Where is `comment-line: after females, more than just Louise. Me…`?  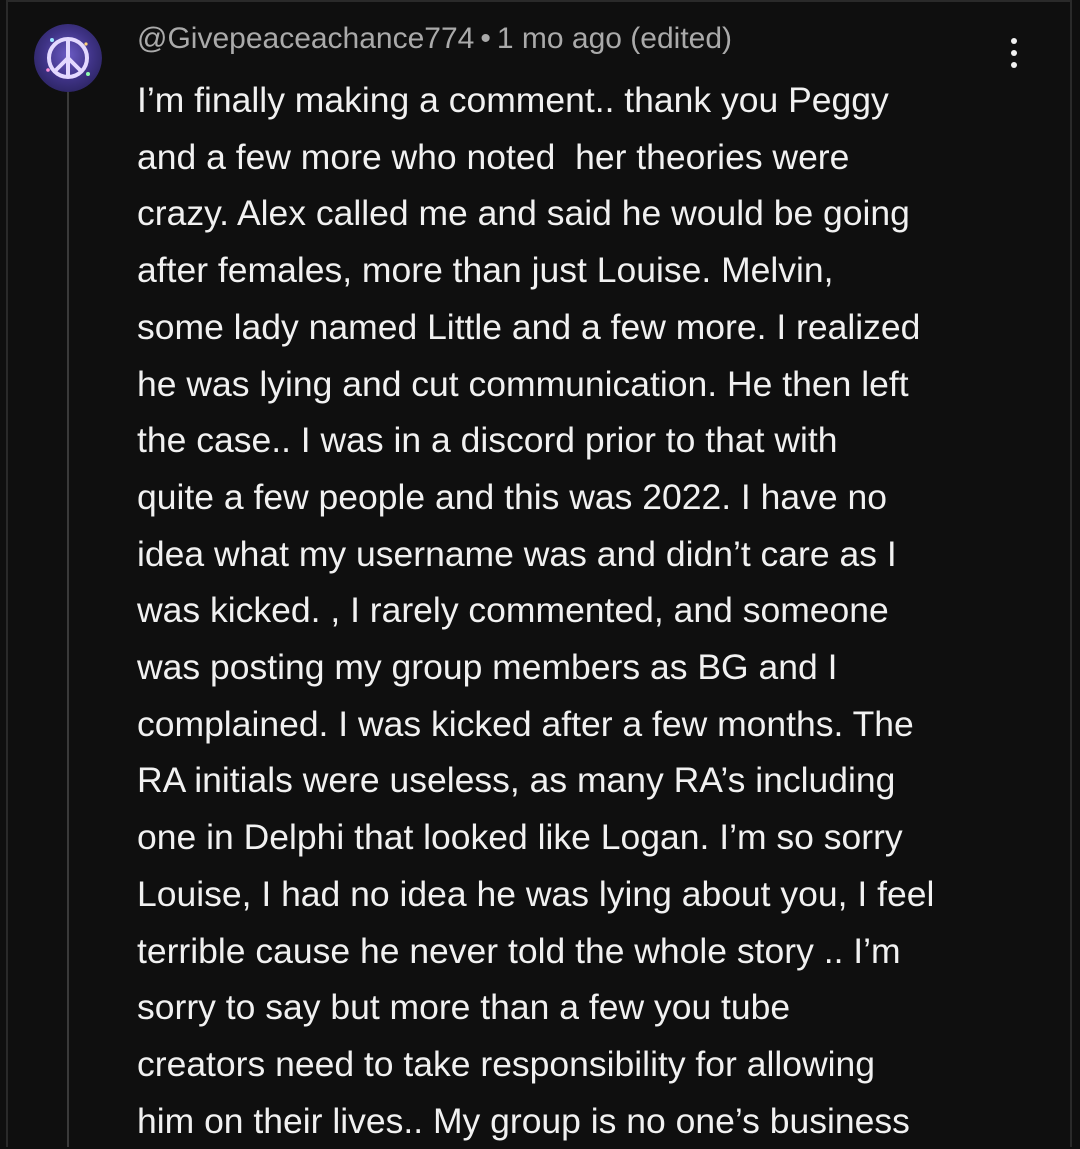 comment-line: after females, more than just Louise. Me… is located at coordinates (485, 270).